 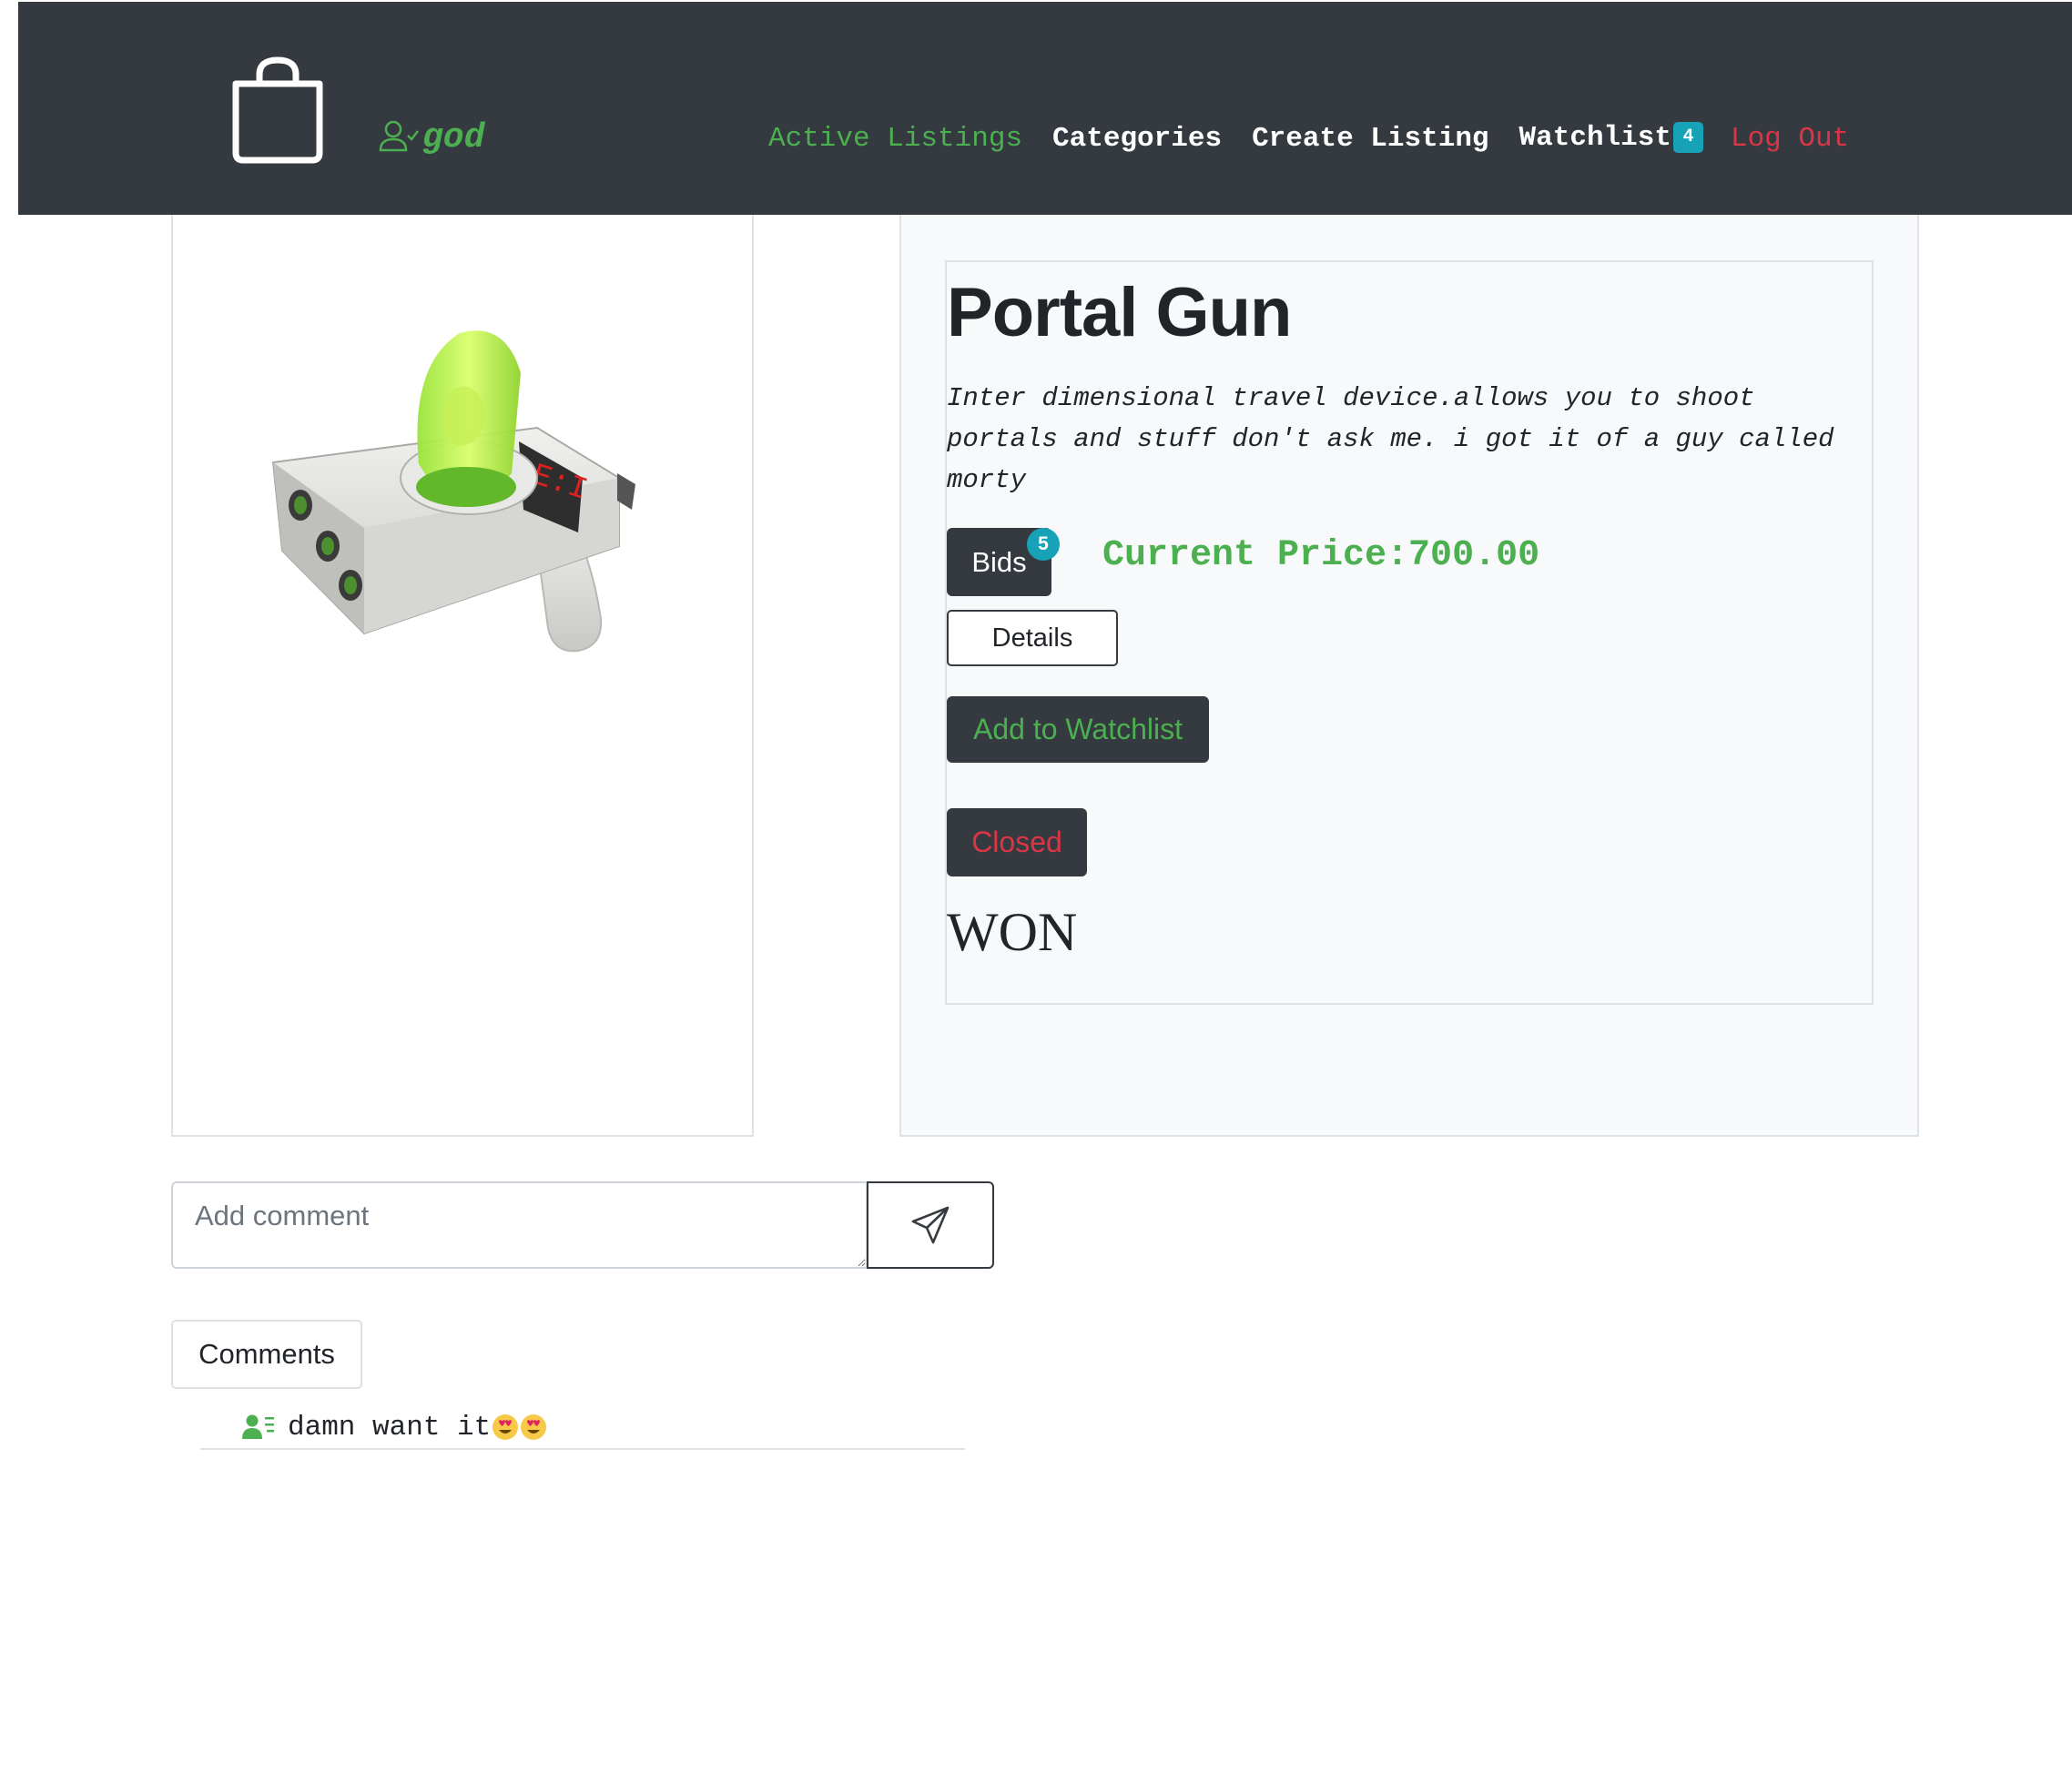 What do you see at coordinates (999, 561) in the screenshot?
I see `bids-label: Bids` at bounding box center [999, 561].